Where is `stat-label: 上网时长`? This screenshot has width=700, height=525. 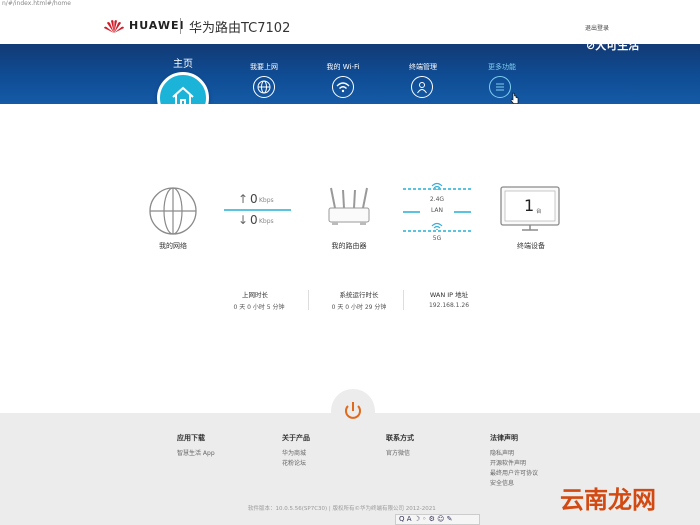 stat-label: 上网时长 is located at coordinates (255, 295).